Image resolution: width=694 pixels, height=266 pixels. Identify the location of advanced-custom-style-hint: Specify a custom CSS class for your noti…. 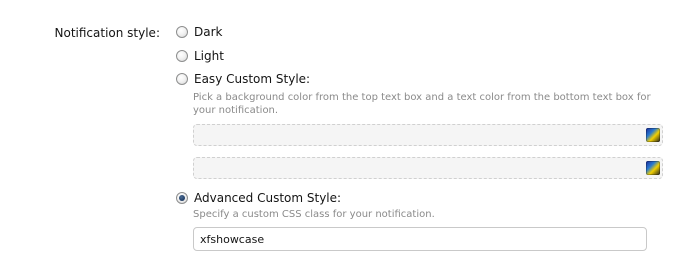
(314, 214).